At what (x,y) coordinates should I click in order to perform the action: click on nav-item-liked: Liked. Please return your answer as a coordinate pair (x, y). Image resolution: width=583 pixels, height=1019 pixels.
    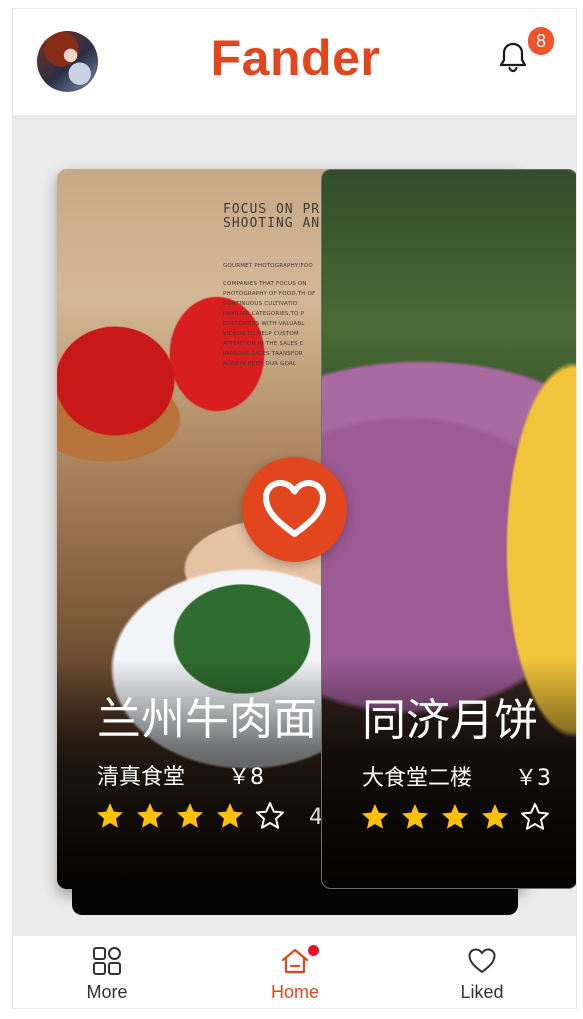
    Looking at the image, I should click on (482, 972).